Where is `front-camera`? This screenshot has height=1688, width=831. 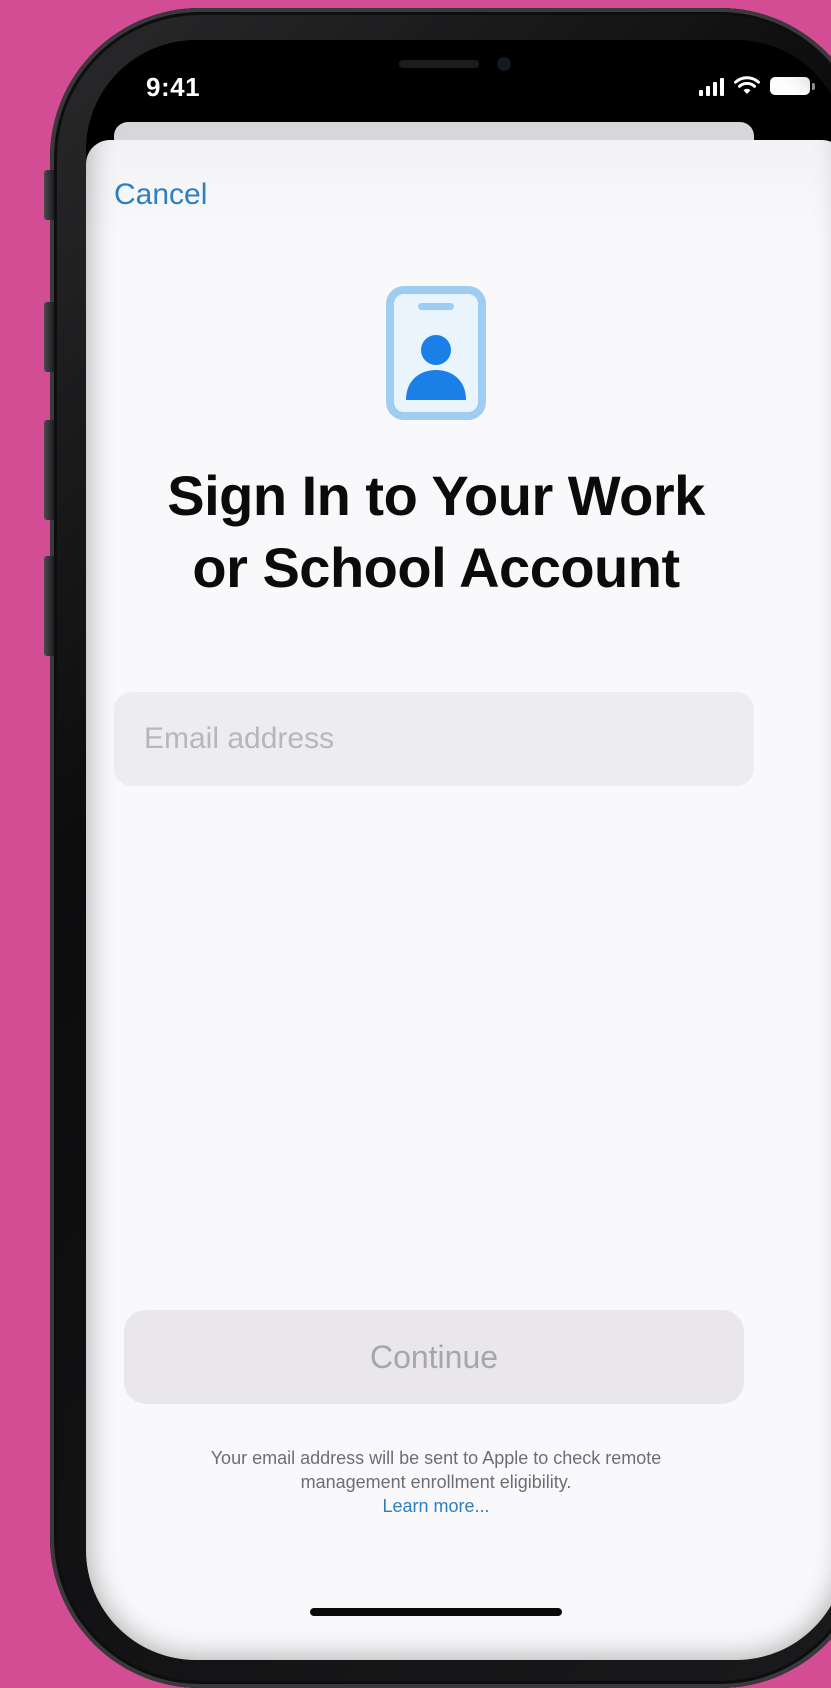
front-camera is located at coordinates (504, 64).